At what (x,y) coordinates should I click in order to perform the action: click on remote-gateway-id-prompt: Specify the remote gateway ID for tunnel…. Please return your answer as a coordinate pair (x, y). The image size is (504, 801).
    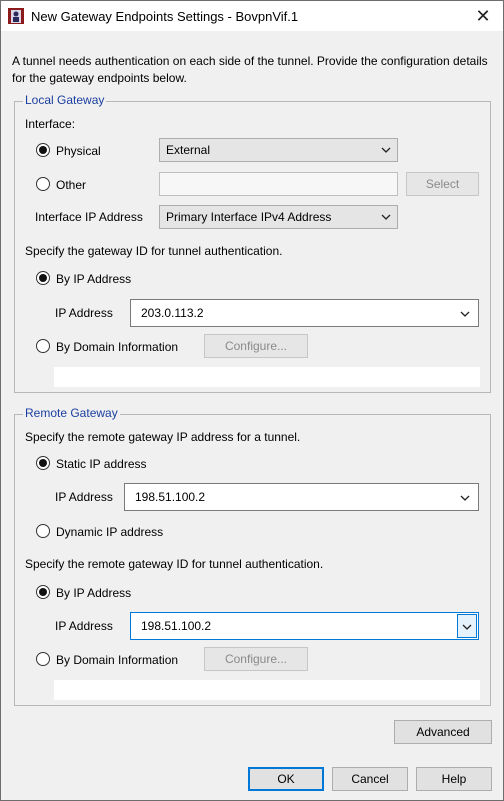
    Looking at the image, I should click on (174, 564).